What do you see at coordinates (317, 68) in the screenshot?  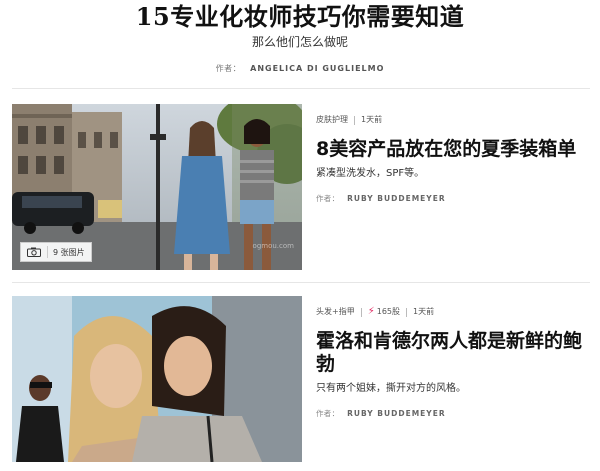 I see `author-link: ANGELICA DI GUGLIELMO` at bounding box center [317, 68].